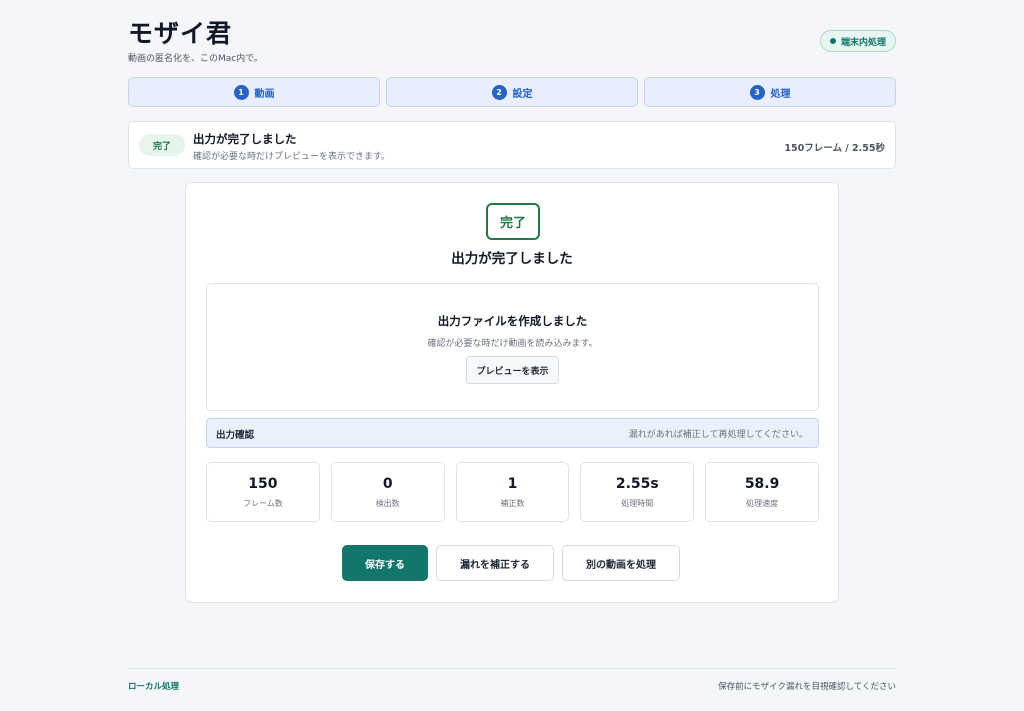 This screenshot has width=1024, height=711. I want to click on output-check-label: 出力確認, so click(235, 435).